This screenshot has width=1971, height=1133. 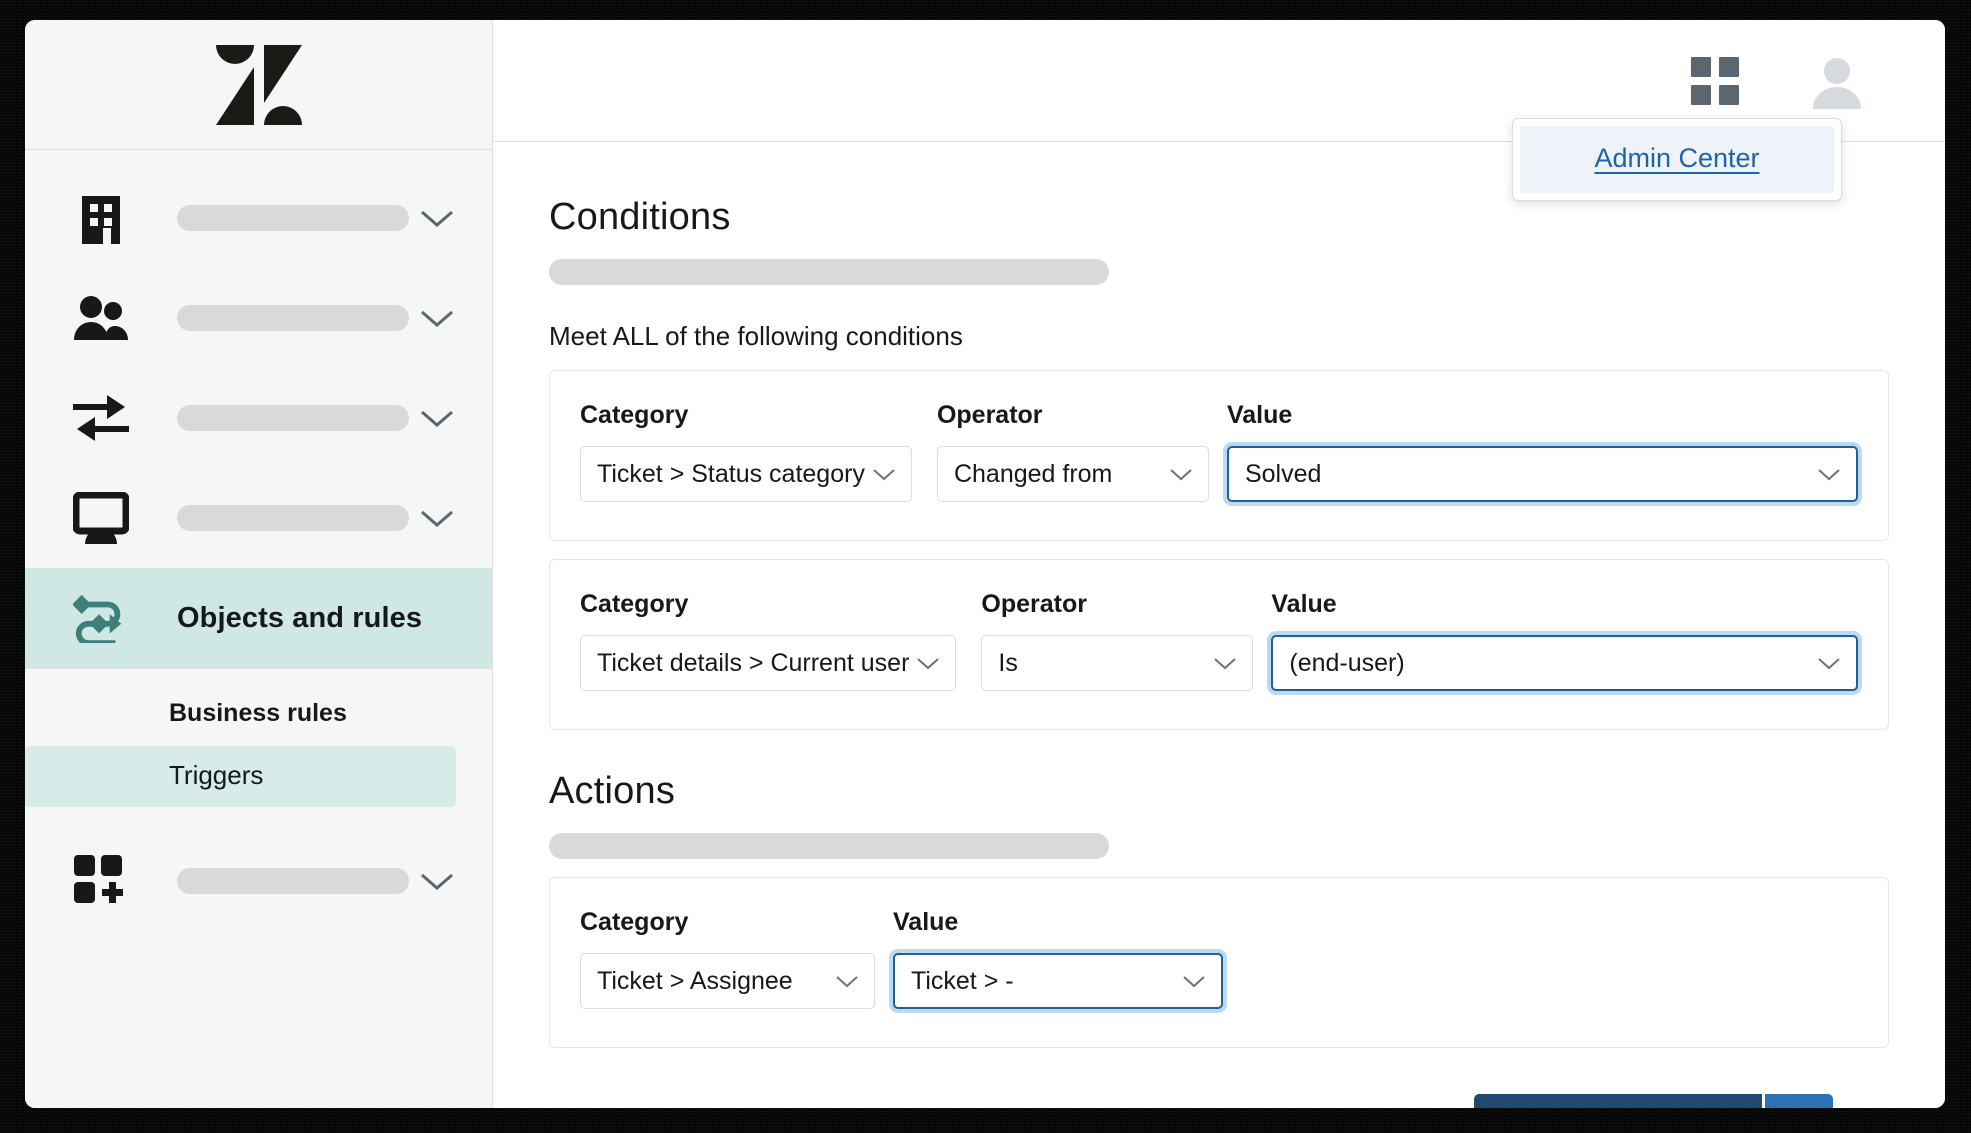 I want to click on actions-description-placeholder, so click(x=829, y=846).